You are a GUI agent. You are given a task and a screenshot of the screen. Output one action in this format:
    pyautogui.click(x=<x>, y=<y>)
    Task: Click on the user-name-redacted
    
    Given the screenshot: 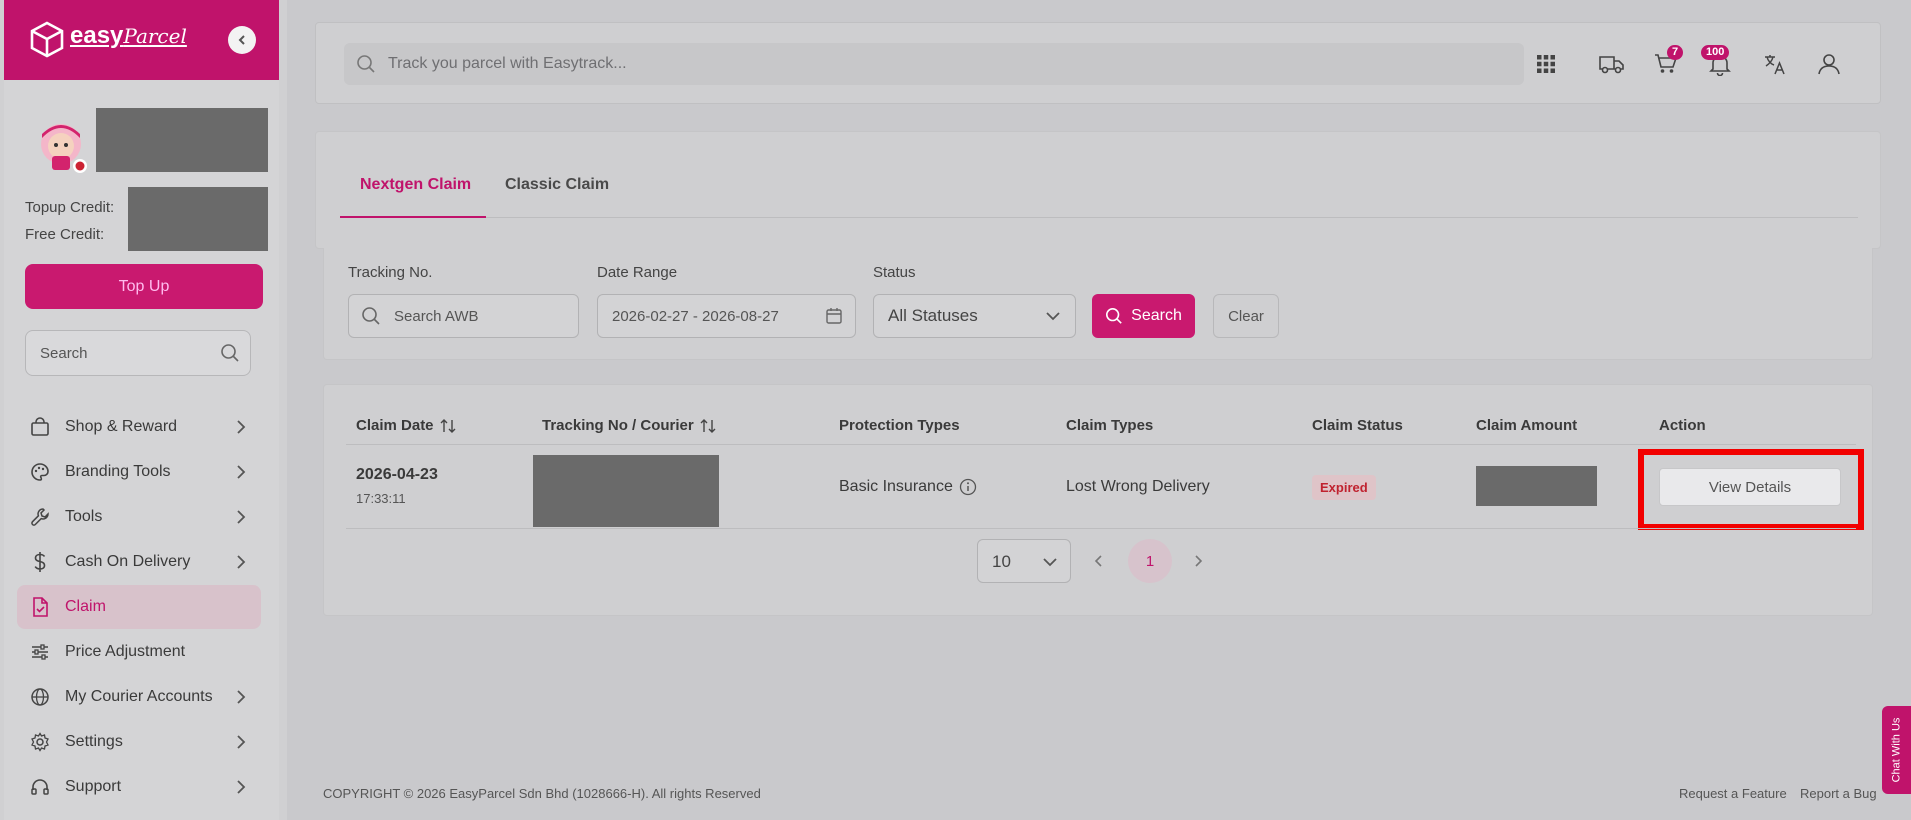 What is the action you would take?
    pyautogui.click(x=182, y=140)
    